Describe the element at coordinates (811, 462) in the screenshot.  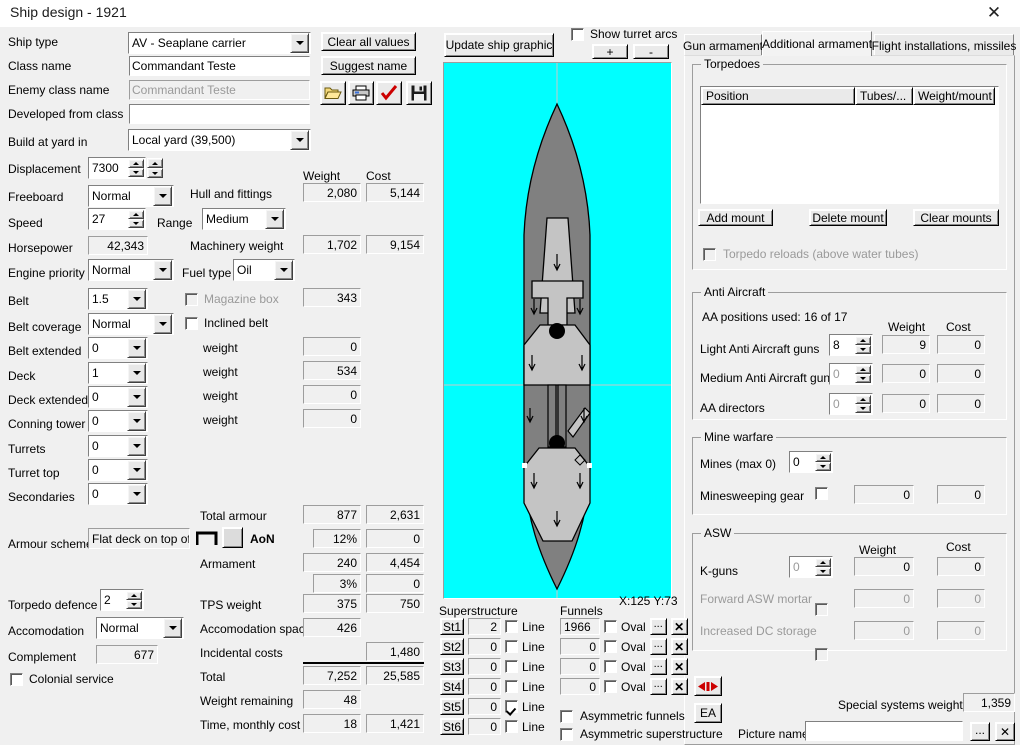
I see `mines-input: 0` at that location.